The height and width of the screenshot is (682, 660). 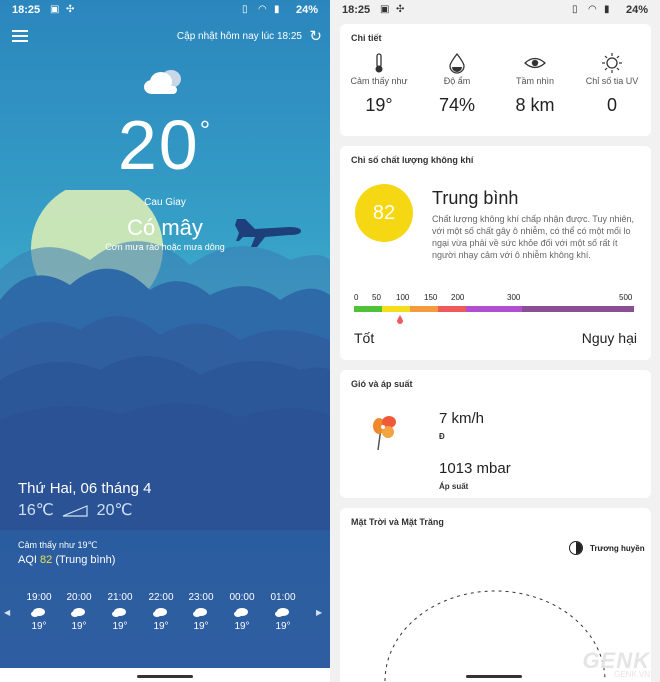 I want to click on sun-moon-title: Mặt Trời và Mặt Trăng, so click(x=397, y=522).